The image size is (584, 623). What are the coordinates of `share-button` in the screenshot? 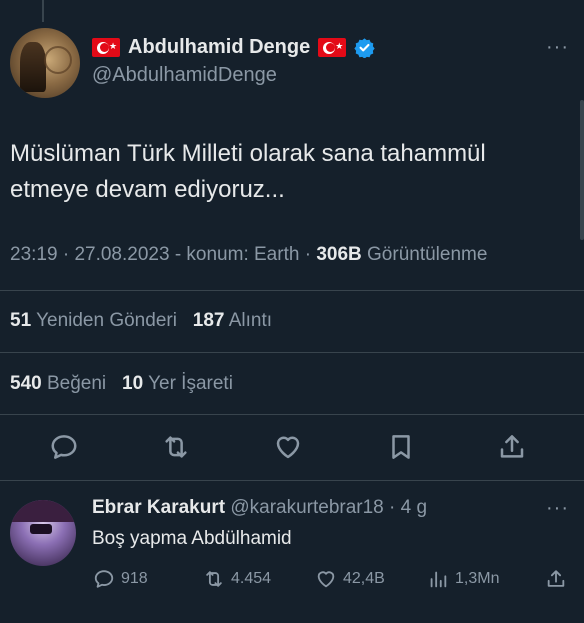 It's located at (514, 449).